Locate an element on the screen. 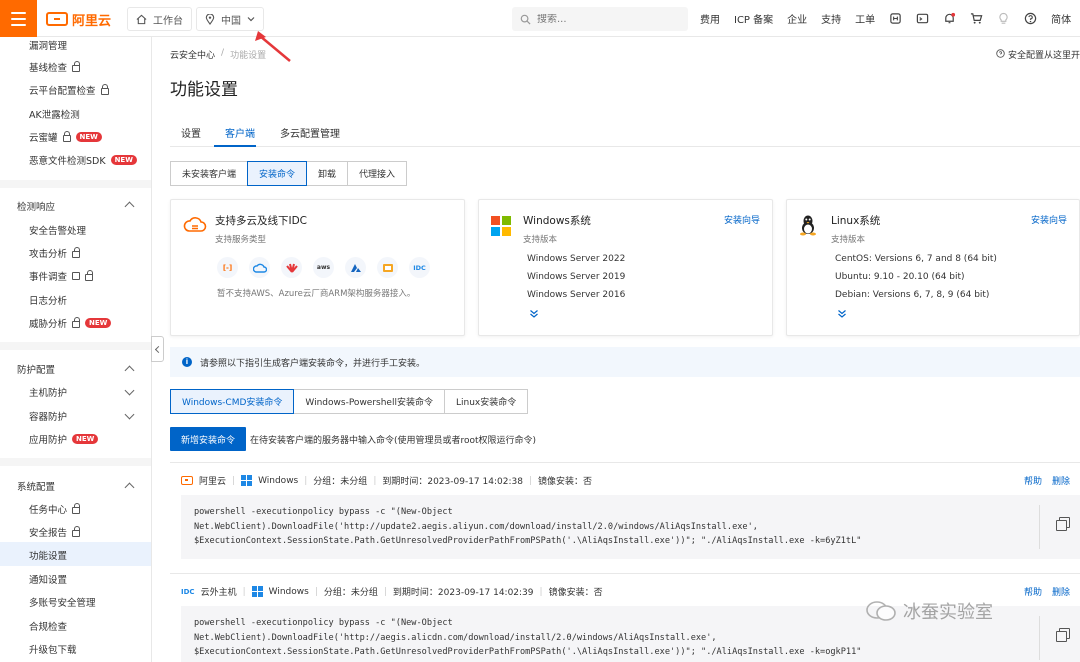 The image size is (1080, 662). sidebar-item-label: 事件调查 is located at coordinates (48, 277).